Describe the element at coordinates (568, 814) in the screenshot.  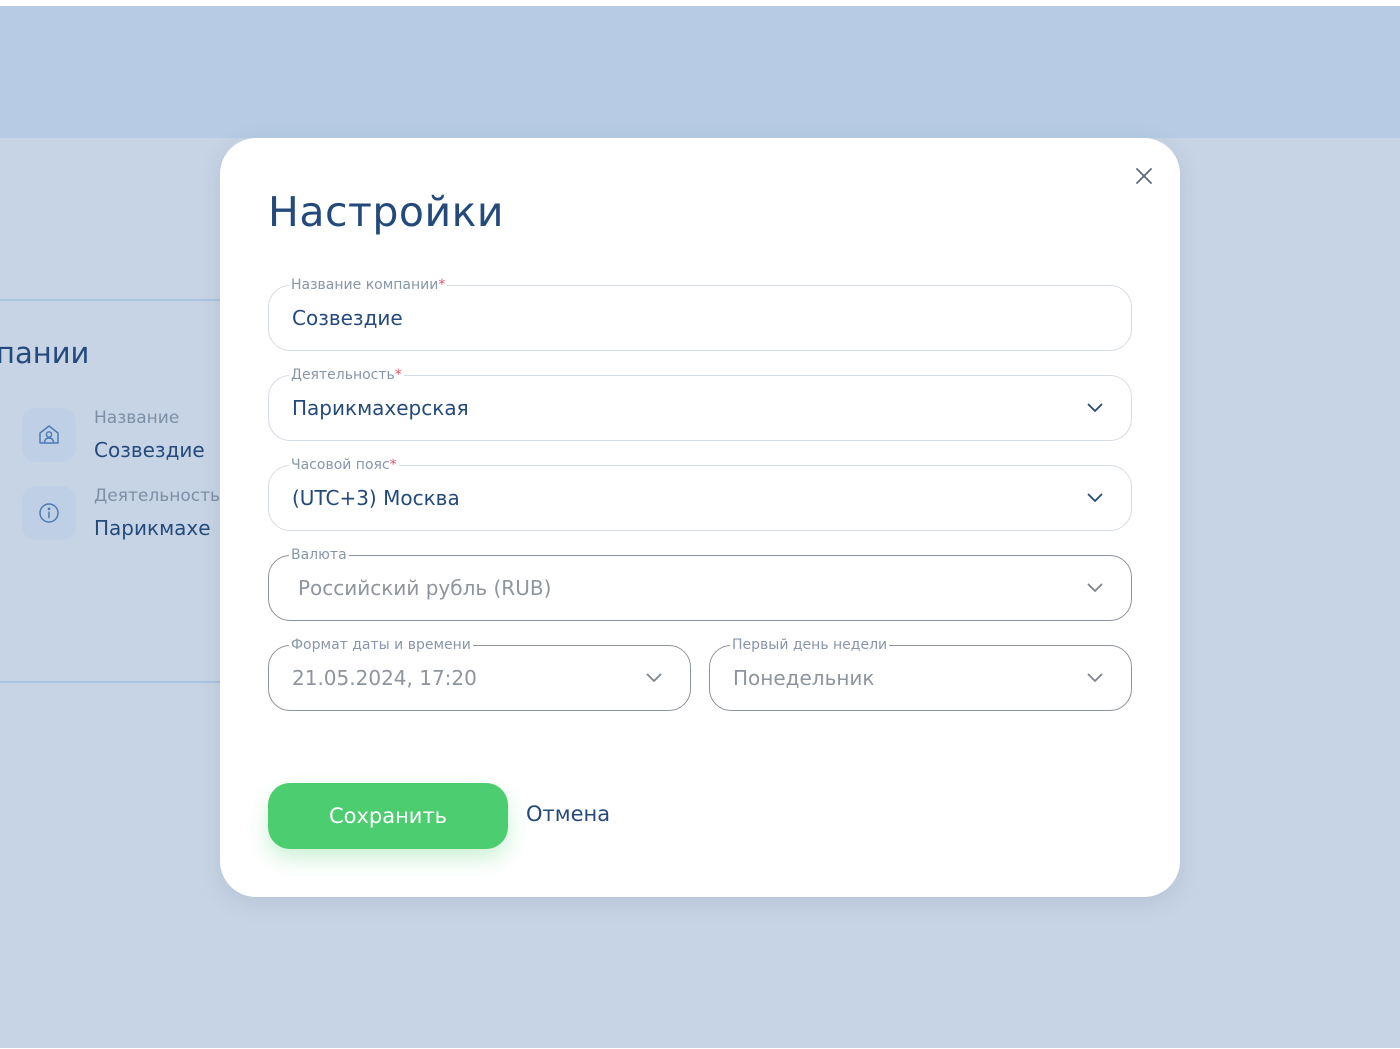
I see `cancel-button: Отмена` at that location.